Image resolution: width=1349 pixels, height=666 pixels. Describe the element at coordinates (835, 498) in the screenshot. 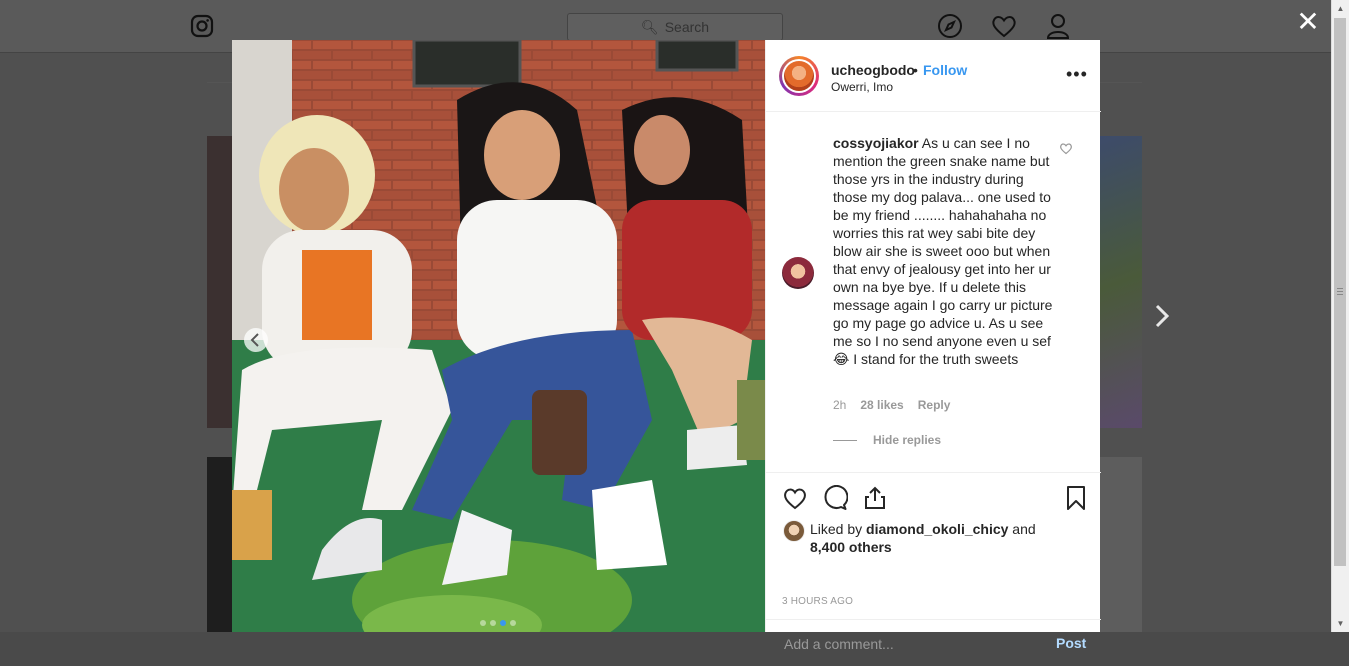

I see `comment-bubble-icon` at that location.